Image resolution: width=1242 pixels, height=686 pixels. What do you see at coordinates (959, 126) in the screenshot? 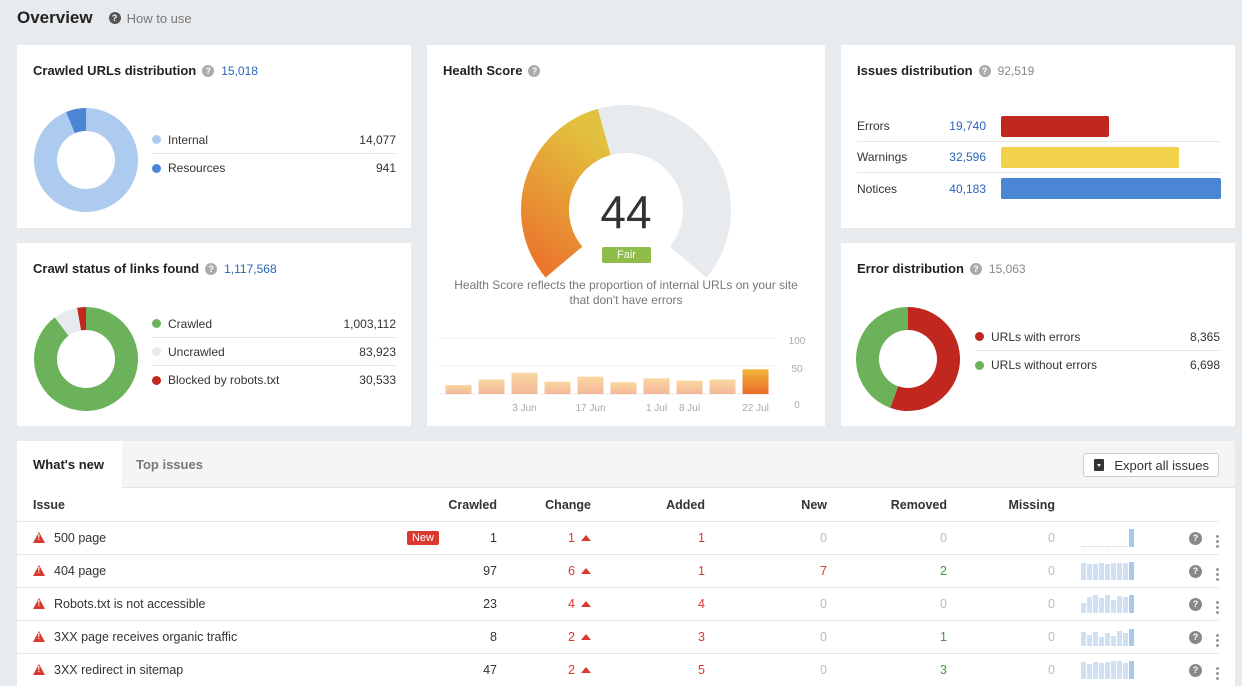
I see `issue-type-count: 19,740` at bounding box center [959, 126].